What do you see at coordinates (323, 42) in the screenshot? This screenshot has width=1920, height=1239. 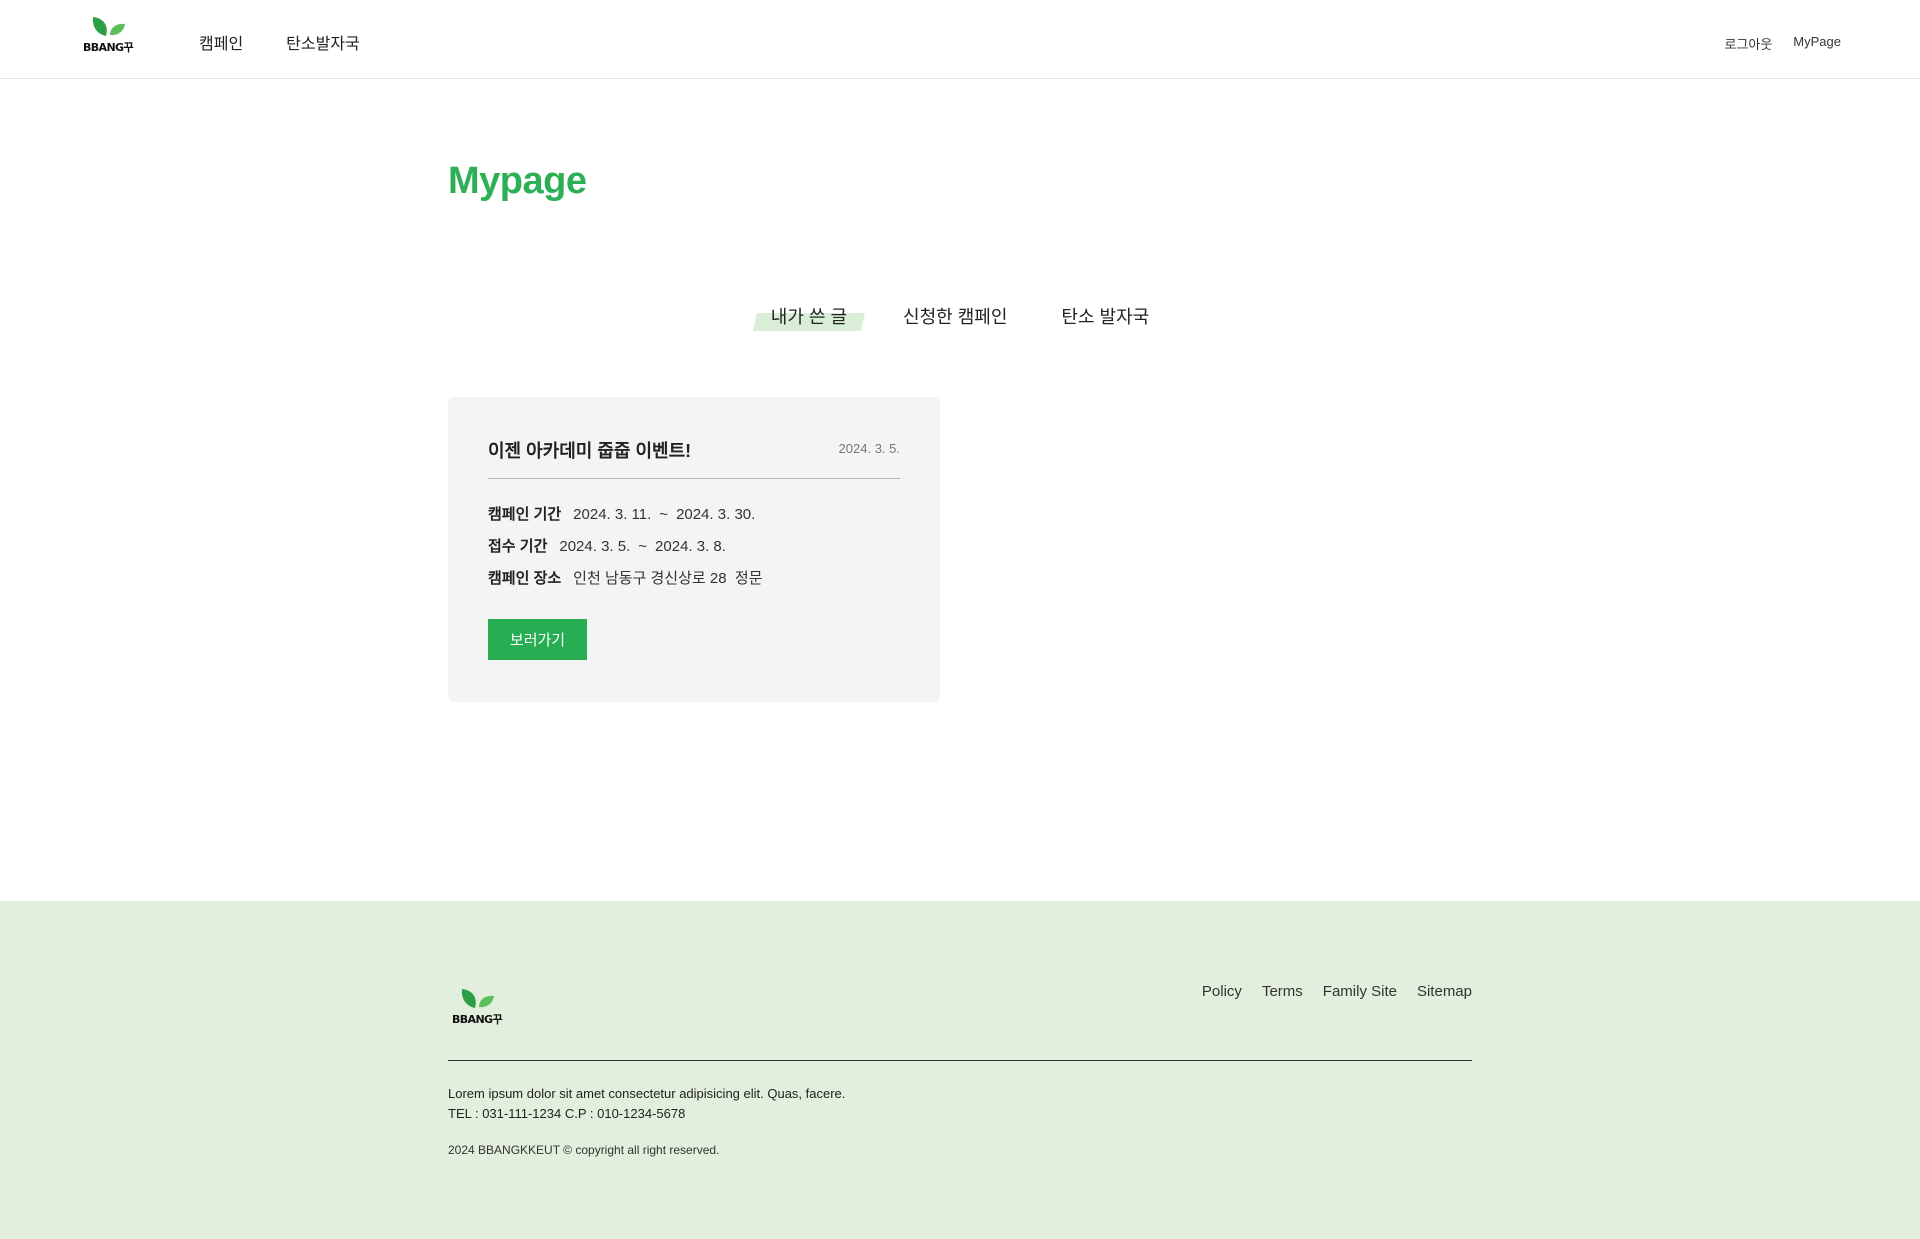 I see `nav-carbon-footprint: 탄소발자국` at bounding box center [323, 42].